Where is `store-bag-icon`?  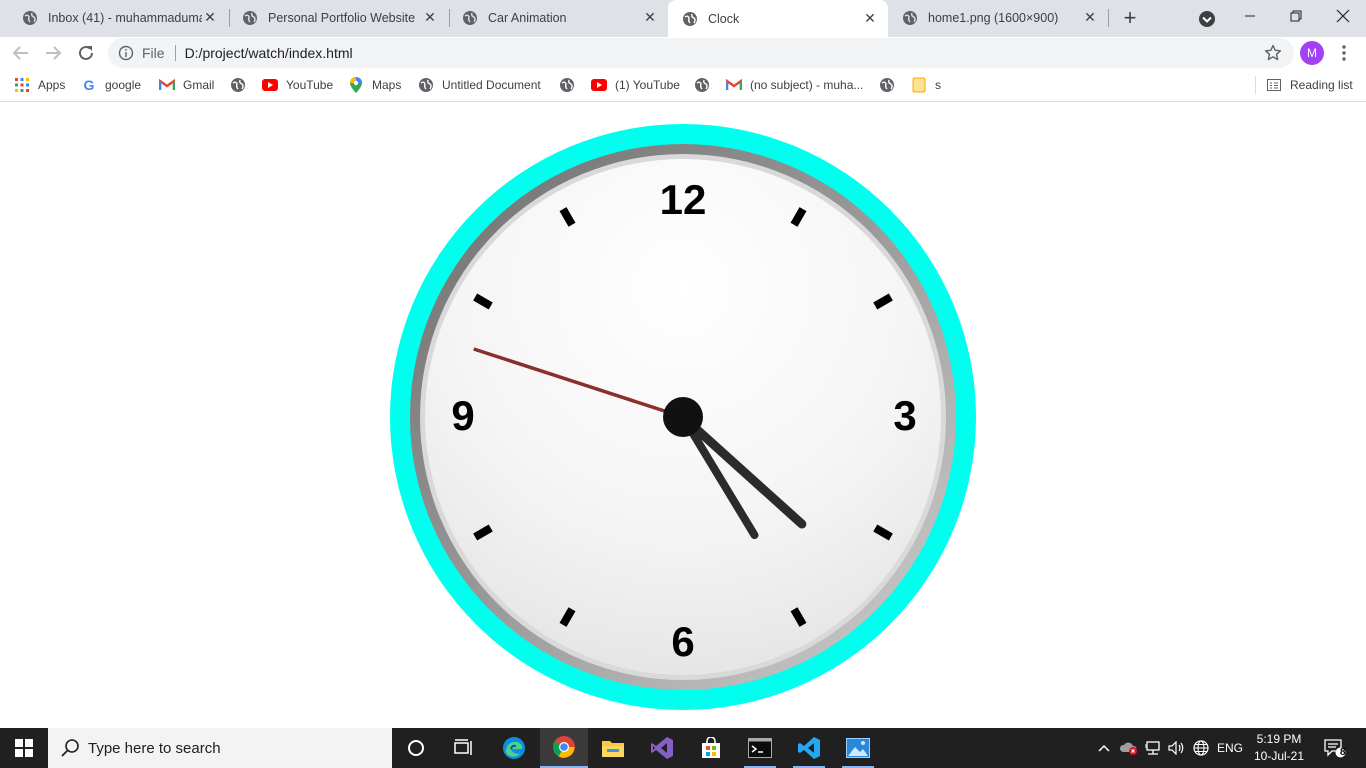 store-bag-icon is located at coordinates (711, 747).